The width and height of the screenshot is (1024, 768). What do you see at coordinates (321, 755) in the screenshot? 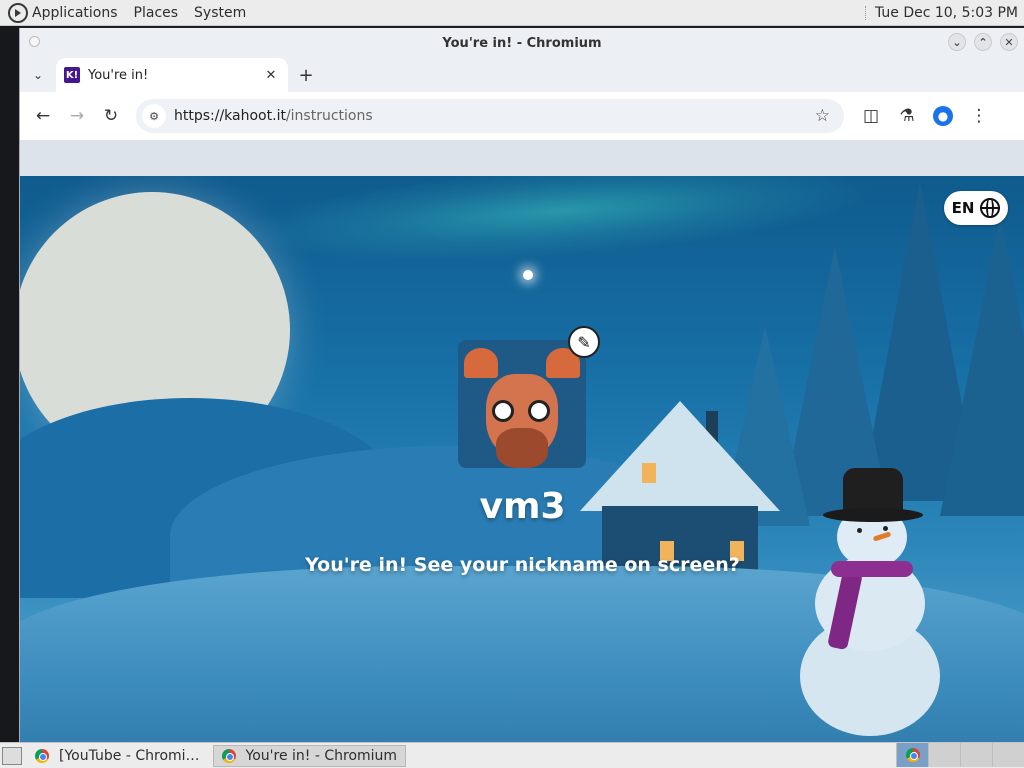
I see `taskbar-item-label: You're in! - Chromium` at bounding box center [321, 755].